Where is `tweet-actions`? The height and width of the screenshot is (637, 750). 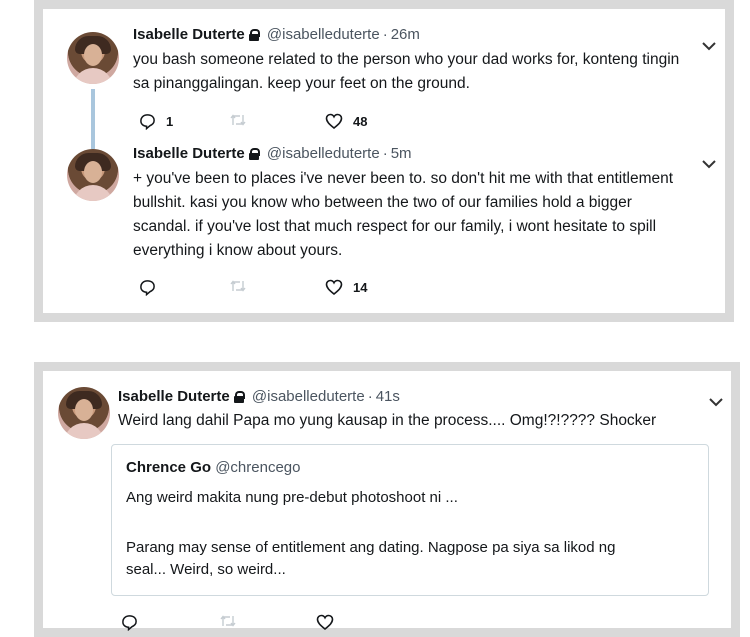 tweet-actions is located at coordinates (271, 624).